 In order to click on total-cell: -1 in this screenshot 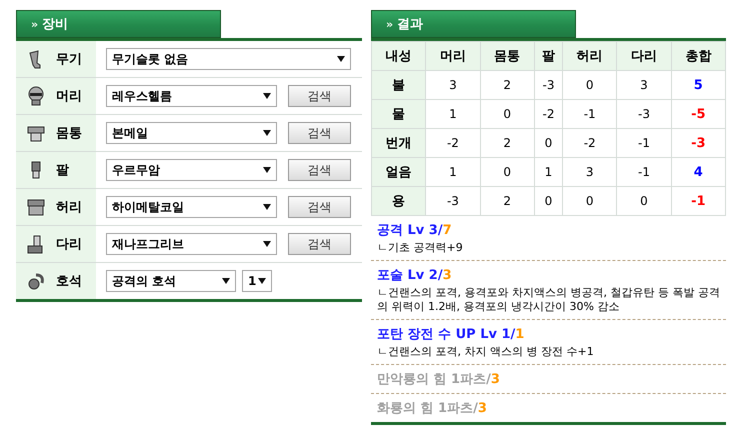, I will do `click(698, 201)`.